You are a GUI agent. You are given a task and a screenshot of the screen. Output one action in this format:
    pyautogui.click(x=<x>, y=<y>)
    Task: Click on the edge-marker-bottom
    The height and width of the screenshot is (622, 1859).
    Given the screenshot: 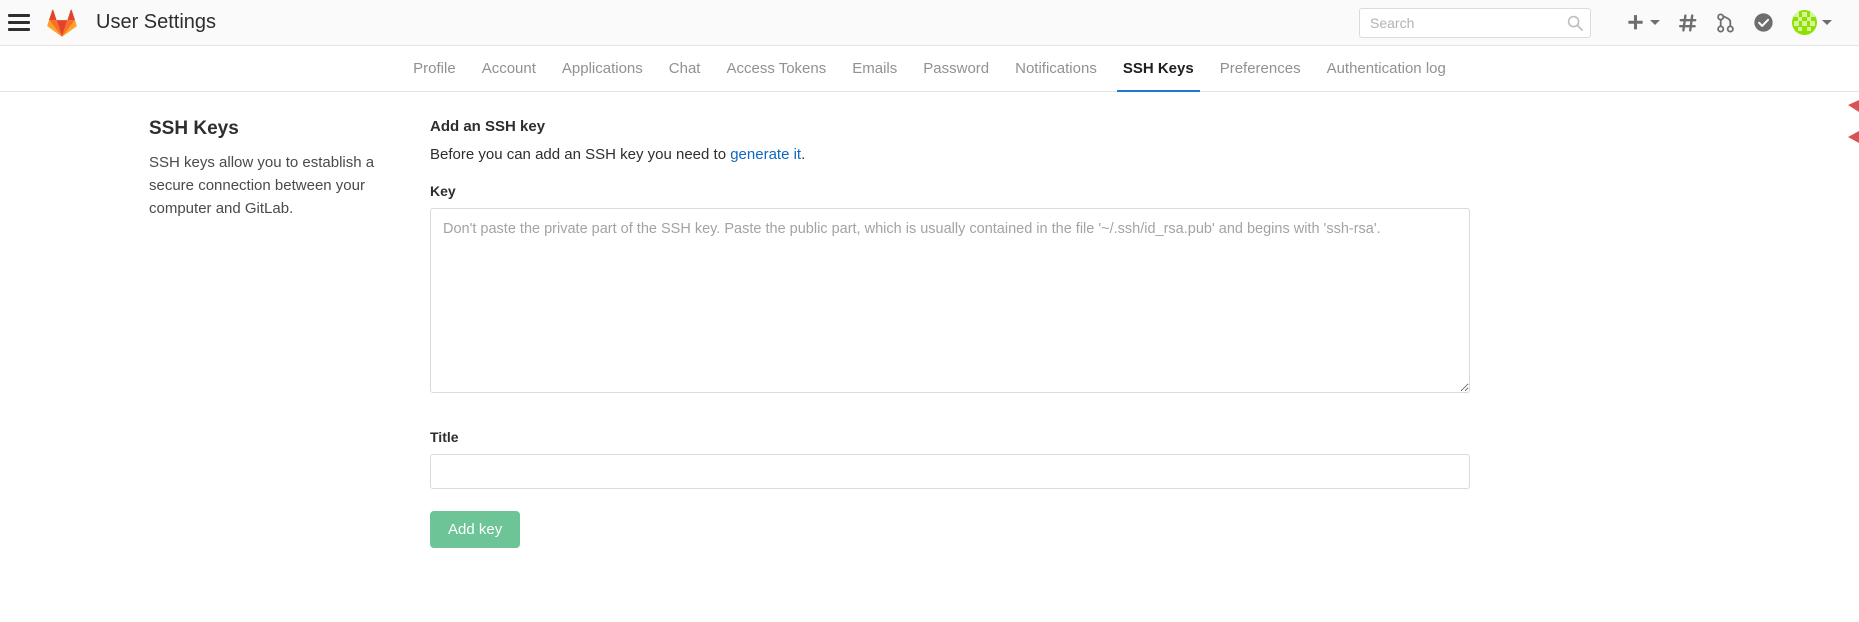 What is the action you would take?
    pyautogui.click(x=1852, y=137)
    